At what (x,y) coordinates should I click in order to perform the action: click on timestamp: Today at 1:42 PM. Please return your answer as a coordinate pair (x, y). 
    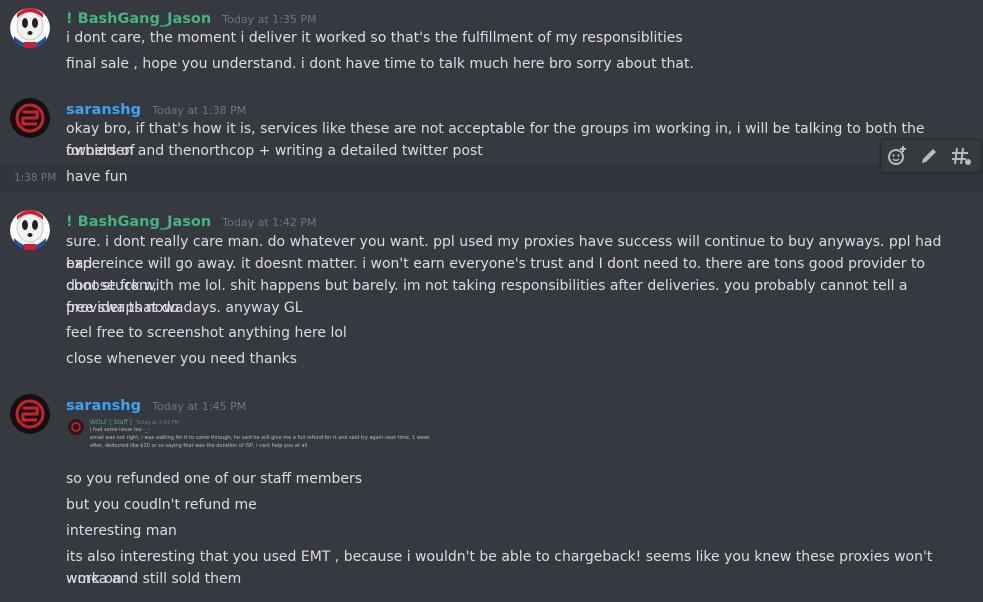
    Looking at the image, I should click on (269, 222).